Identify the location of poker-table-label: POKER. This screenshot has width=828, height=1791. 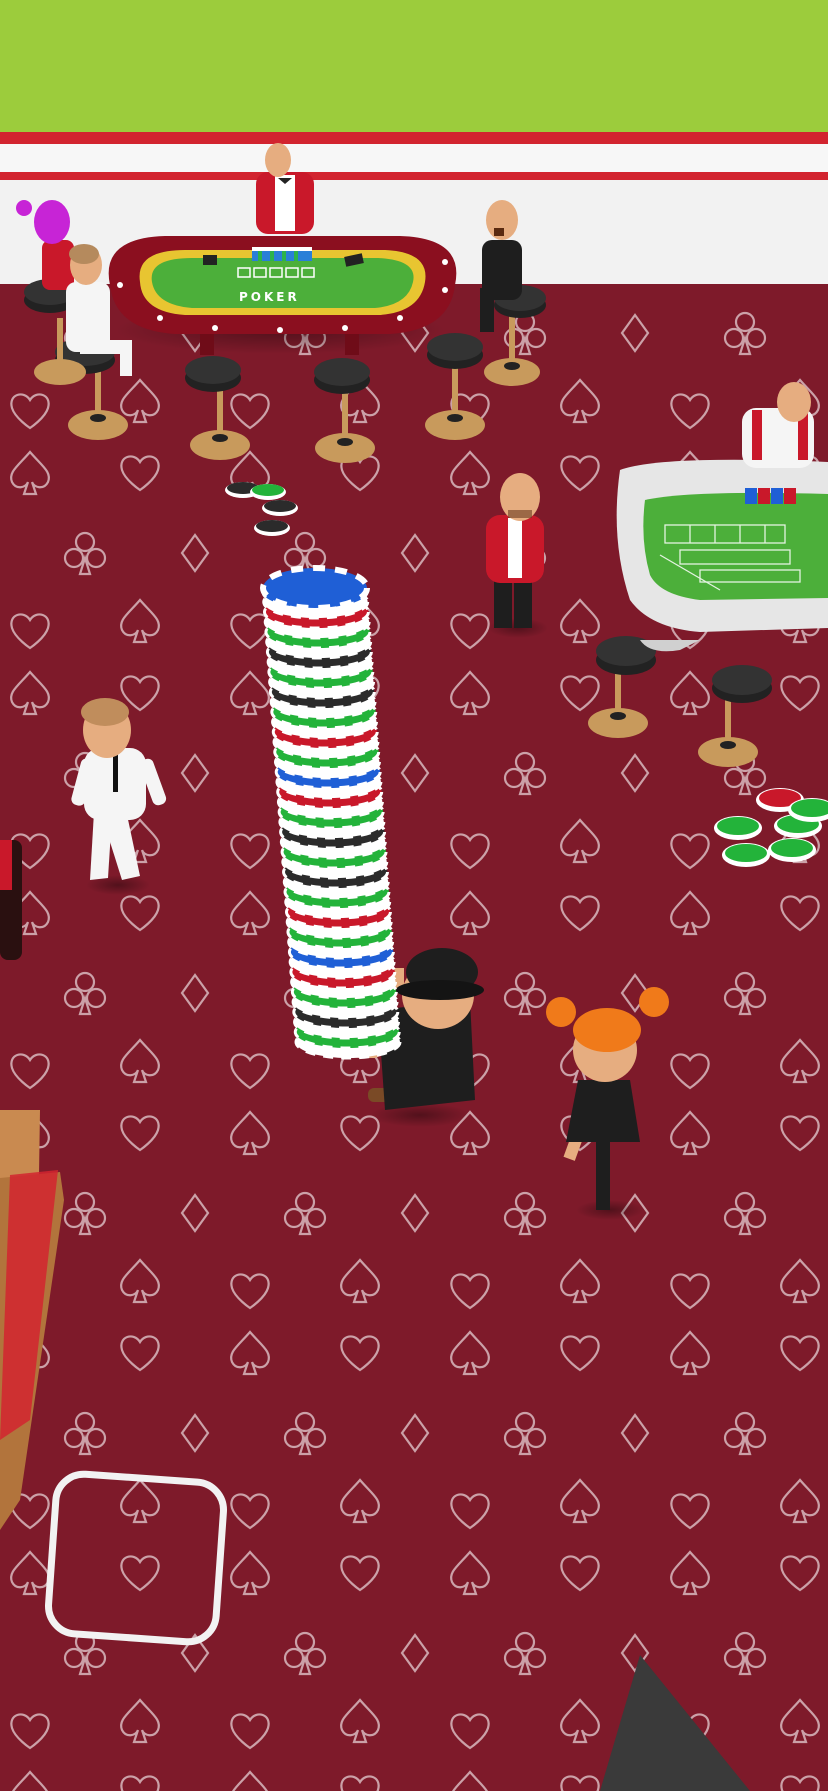
(269, 297).